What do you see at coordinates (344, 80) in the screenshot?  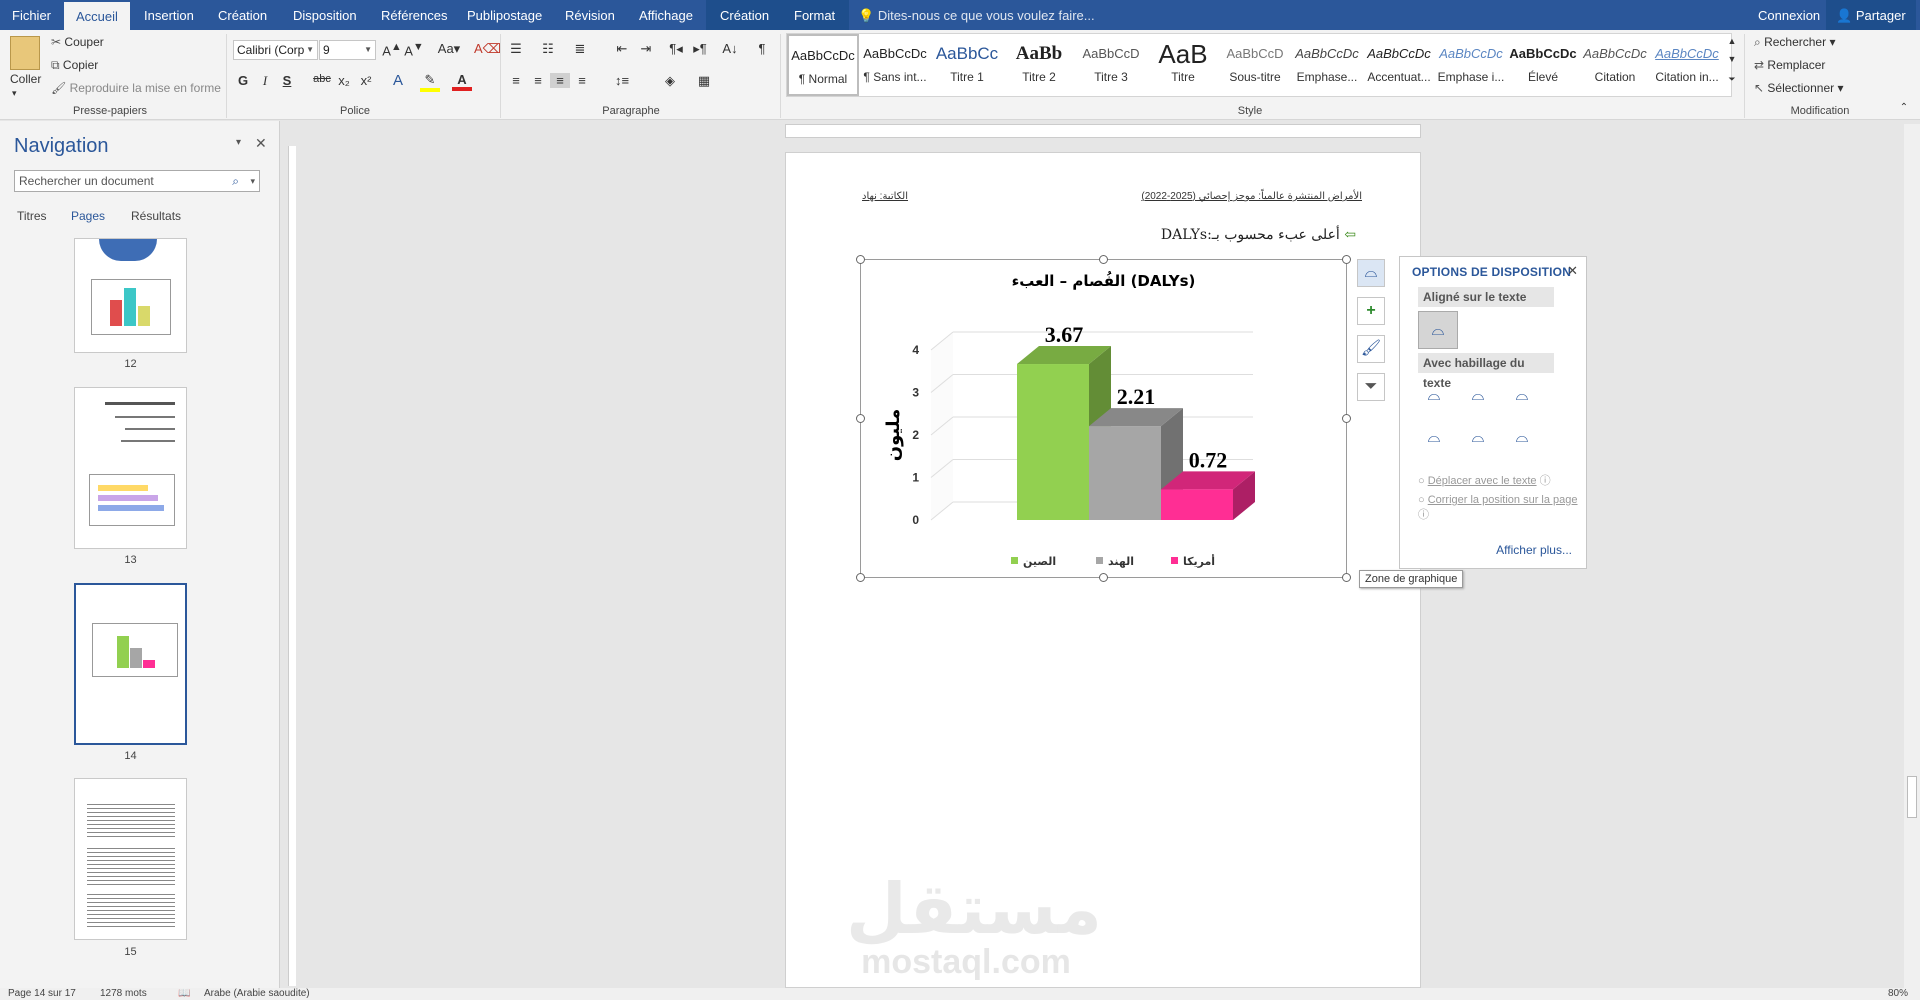 I see `subscript-button: x₂` at bounding box center [344, 80].